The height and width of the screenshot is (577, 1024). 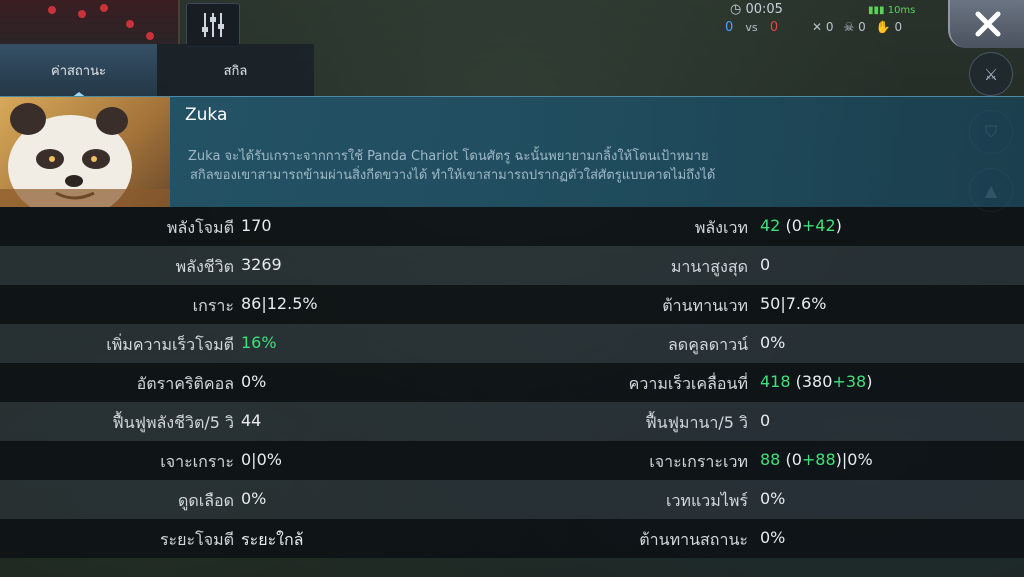 What do you see at coordinates (90, 22) in the screenshot?
I see `minimap` at bounding box center [90, 22].